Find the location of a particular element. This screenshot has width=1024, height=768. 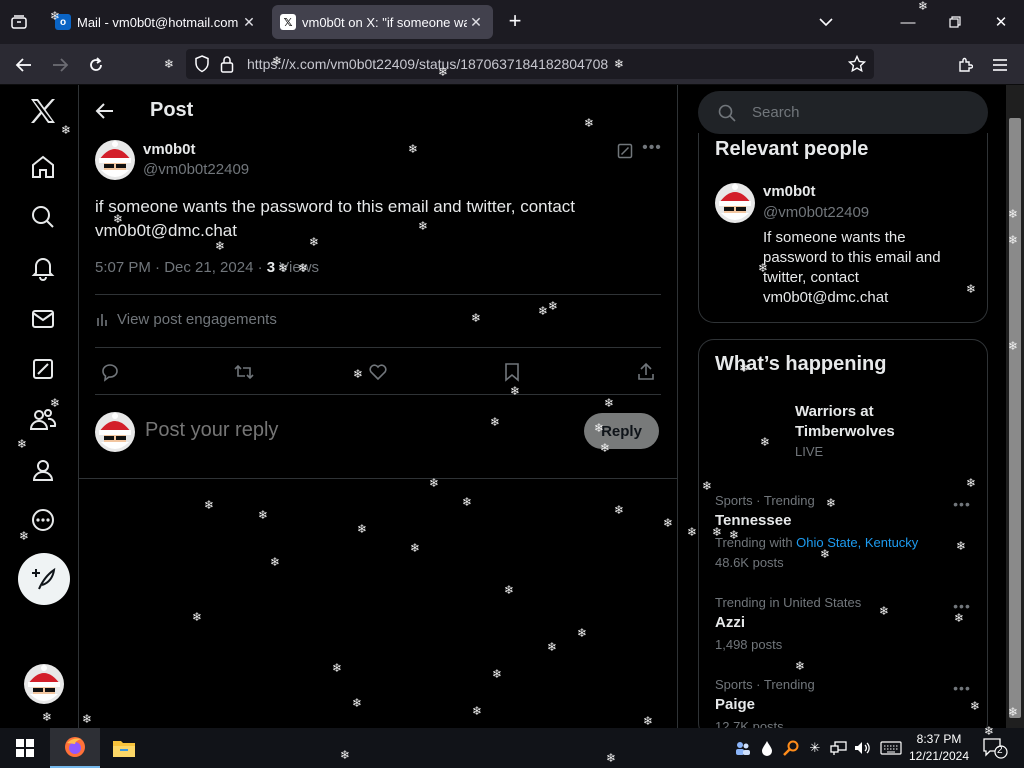

close-window-button: ✕ is located at coordinates (1001, 22).